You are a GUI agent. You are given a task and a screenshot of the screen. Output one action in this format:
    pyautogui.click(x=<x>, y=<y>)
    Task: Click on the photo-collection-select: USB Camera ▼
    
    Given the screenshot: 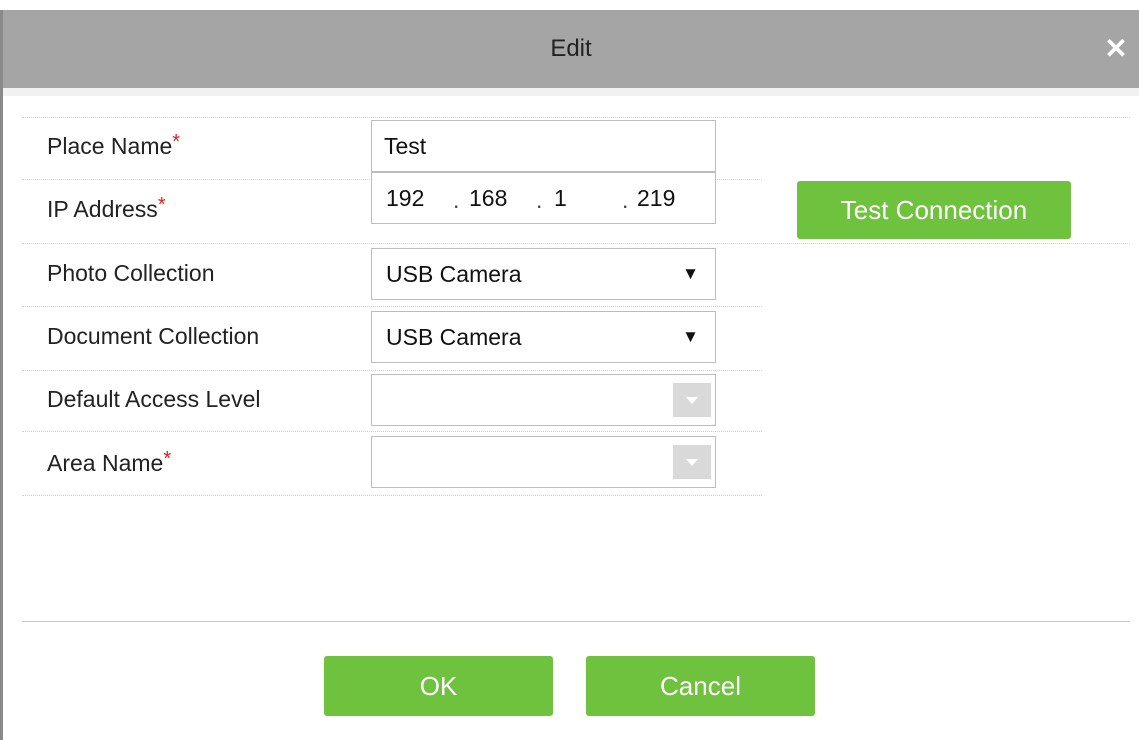 What is the action you would take?
    pyautogui.click(x=543, y=274)
    